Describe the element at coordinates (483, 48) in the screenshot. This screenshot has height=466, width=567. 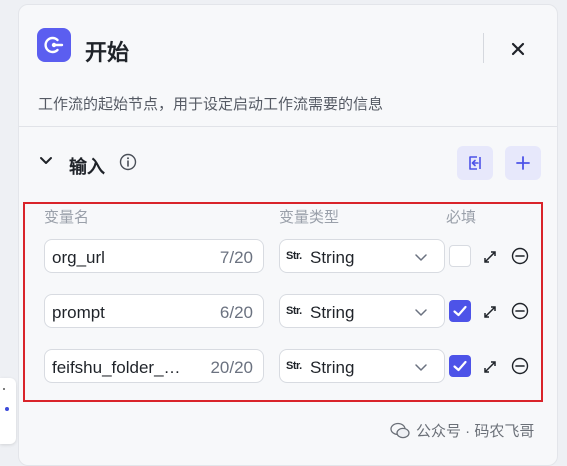
I see `header-divider` at that location.